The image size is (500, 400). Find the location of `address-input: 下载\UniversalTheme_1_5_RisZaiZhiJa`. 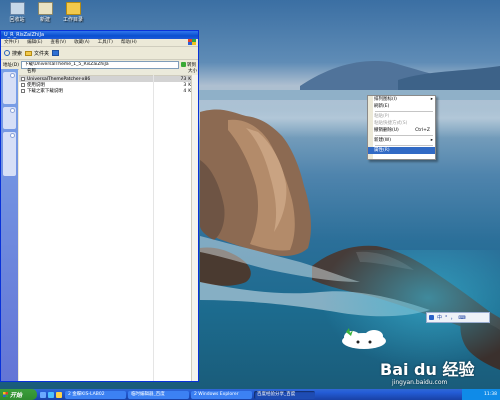

address-input: 下载\UniversalTheme_1_5_RisZaiZhiJa is located at coordinates (99, 64).